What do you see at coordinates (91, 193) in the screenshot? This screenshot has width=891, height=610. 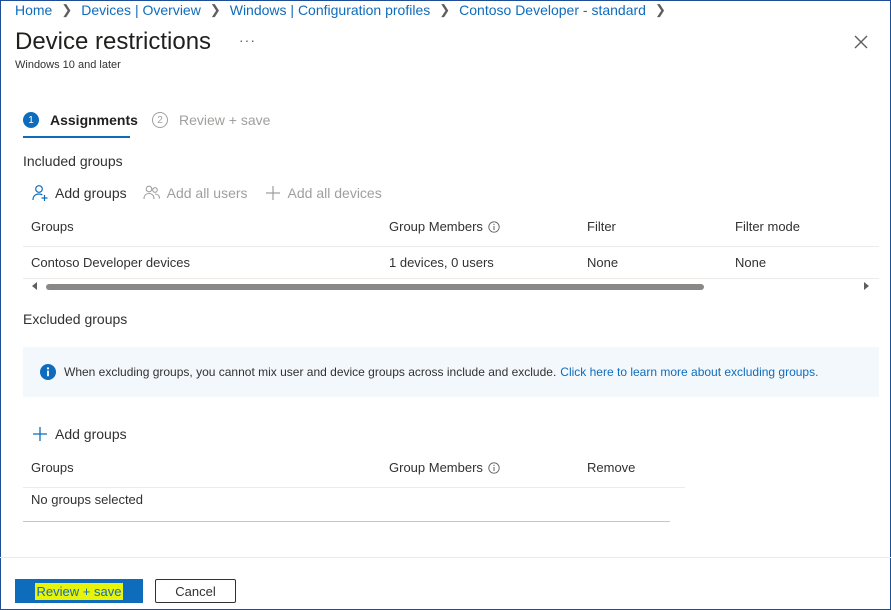 I see `add-groups-label: Add groups` at bounding box center [91, 193].